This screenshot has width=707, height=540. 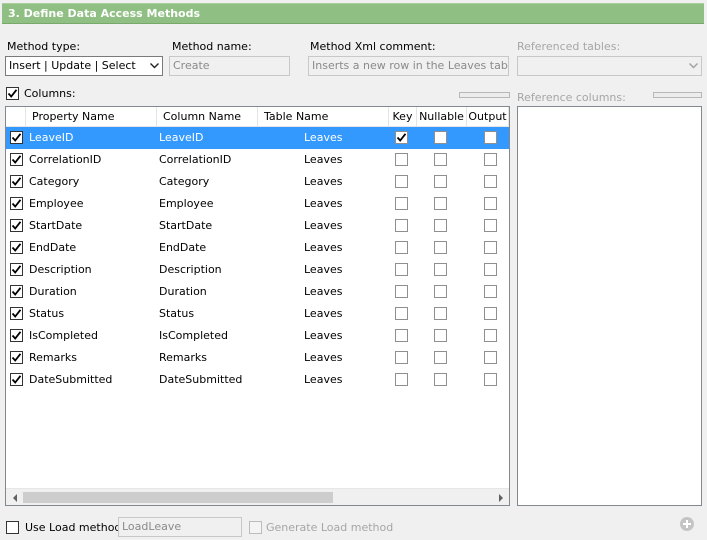 I want to click on load-method-name-field: LoadLeave, so click(x=180, y=527).